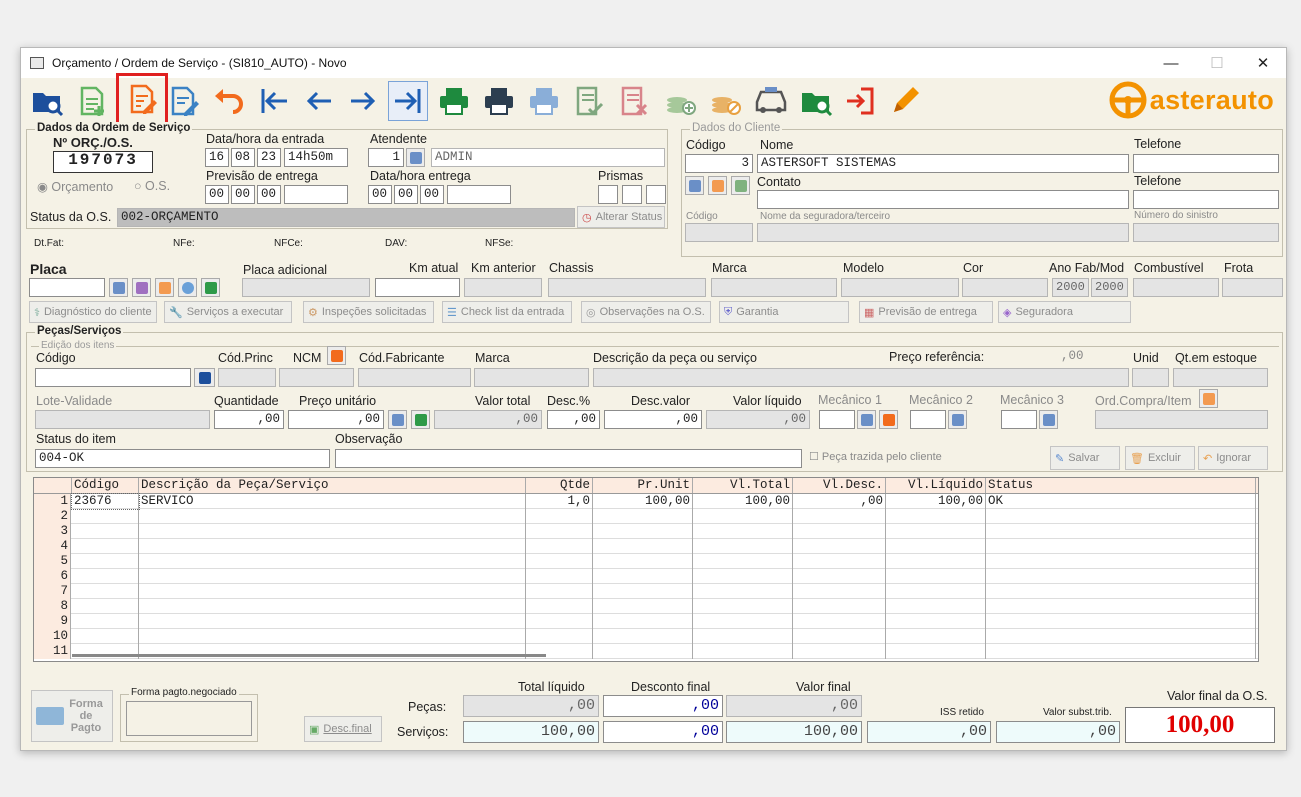  What do you see at coordinates (274, 101) in the screenshot?
I see `first-record-button` at bounding box center [274, 101].